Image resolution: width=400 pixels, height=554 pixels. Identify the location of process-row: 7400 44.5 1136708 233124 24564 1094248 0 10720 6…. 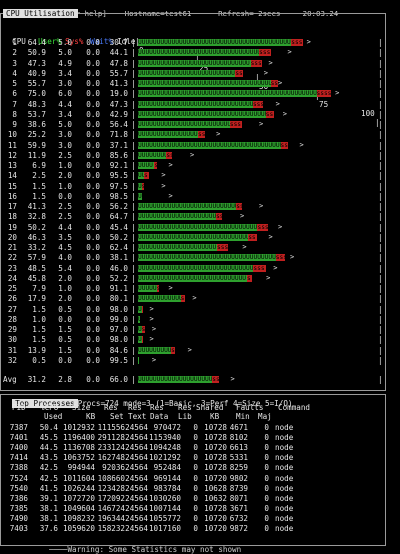
(192, 447).